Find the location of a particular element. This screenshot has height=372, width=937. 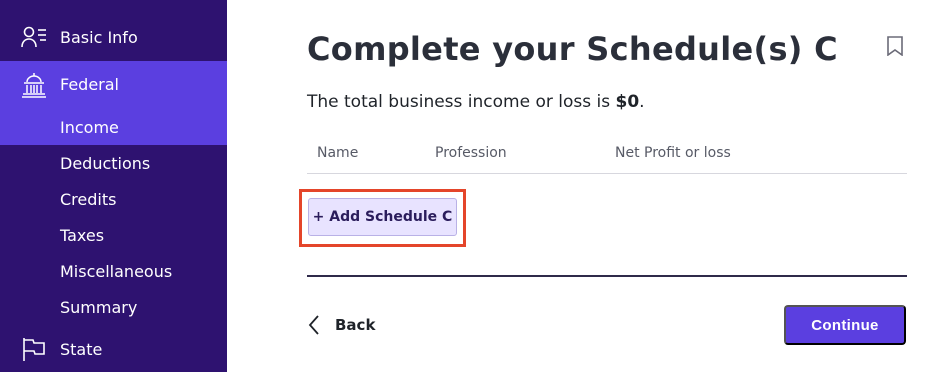

summary-punctuation: . is located at coordinates (642, 102).